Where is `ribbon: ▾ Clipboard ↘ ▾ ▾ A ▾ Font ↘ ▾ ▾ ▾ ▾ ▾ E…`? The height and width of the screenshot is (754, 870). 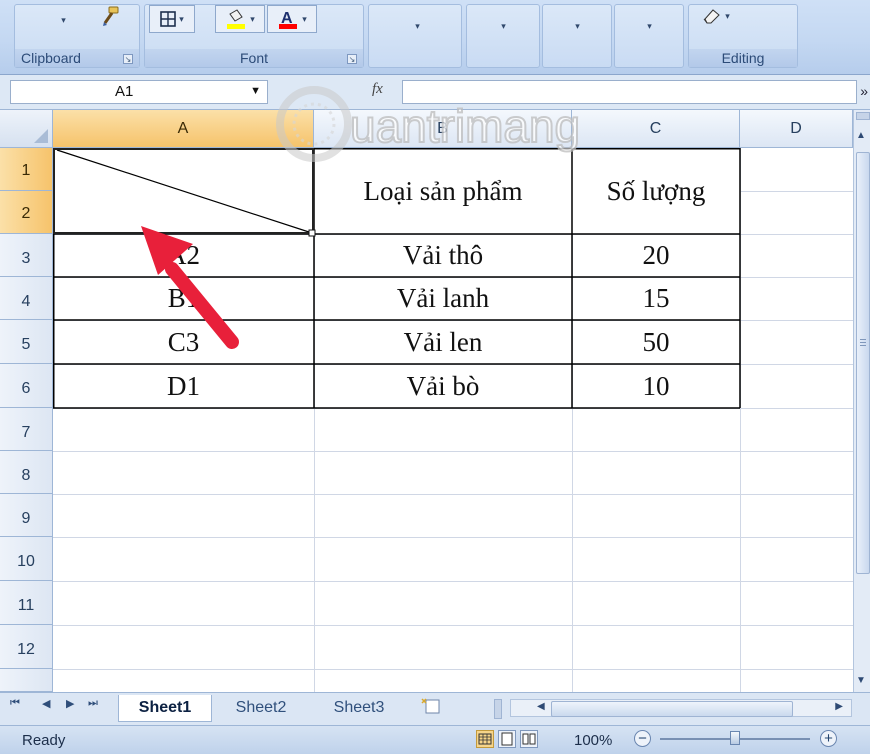 ribbon: ▾ Clipboard ↘ ▾ ▾ A ▾ Font ↘ ▾ ▾ ▾ ▾ ▾ E… is located at coordinates (435, 37).